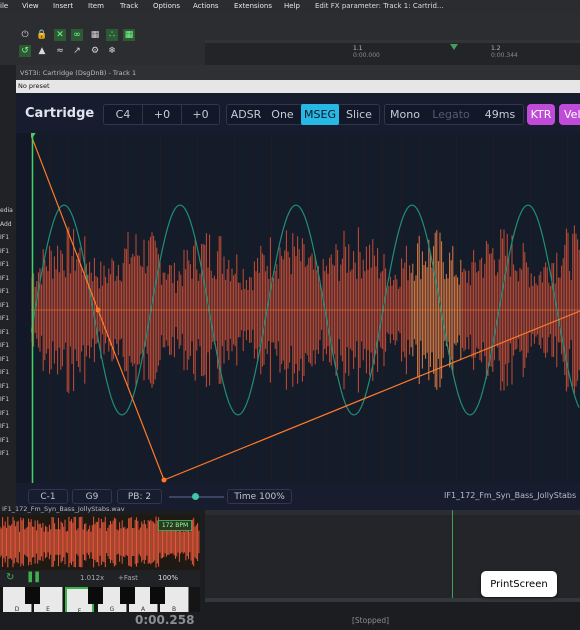 This screenshot has width=580, height=630. Describe the element at coordinates (253, 6) in the screenshot. I see `menu-extensions: Extensions` at that location.